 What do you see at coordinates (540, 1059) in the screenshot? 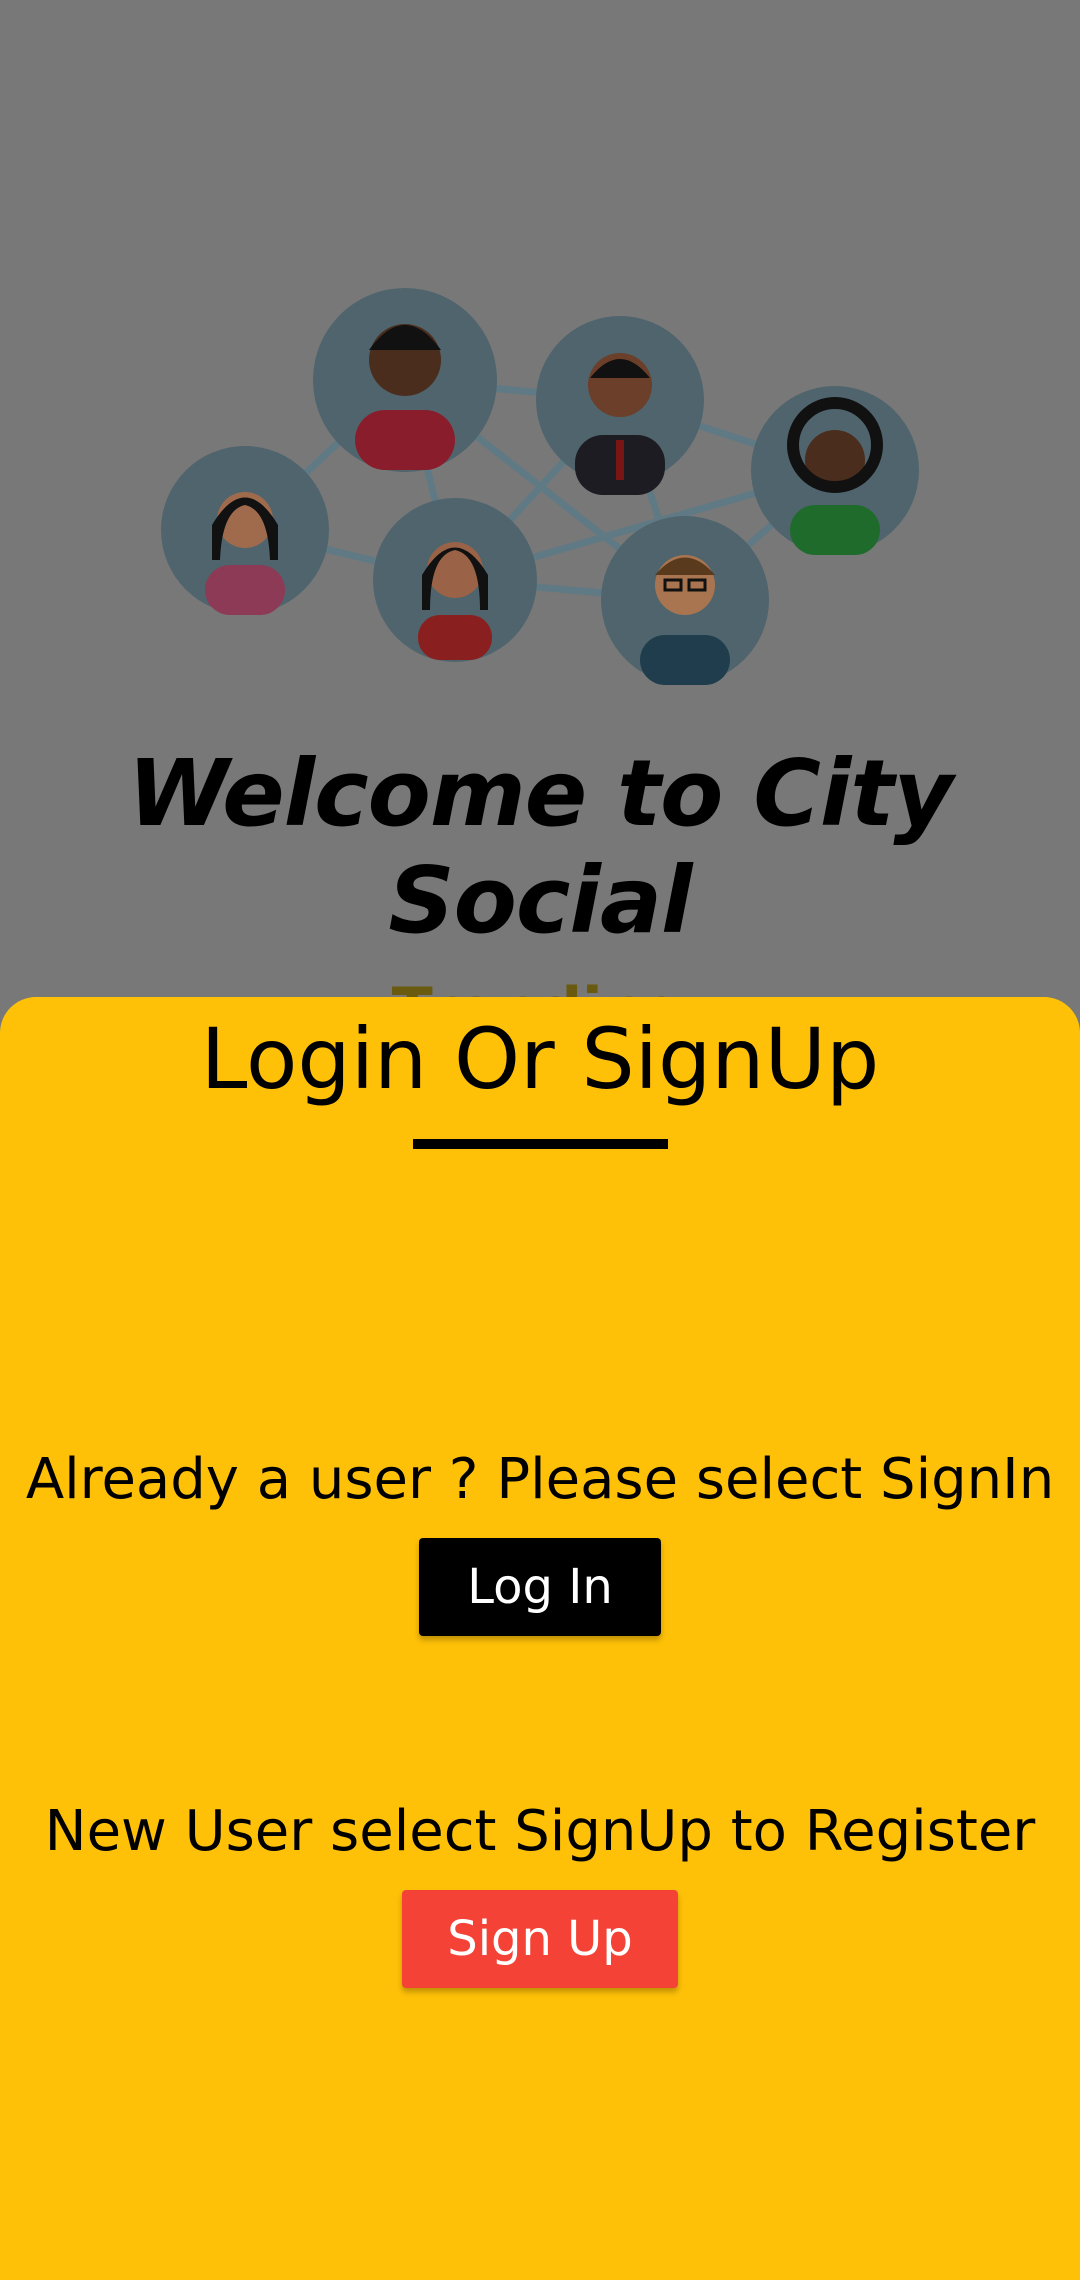
I see `sheet-title: Login Or SignUp` at bounding box center [540, 1059].